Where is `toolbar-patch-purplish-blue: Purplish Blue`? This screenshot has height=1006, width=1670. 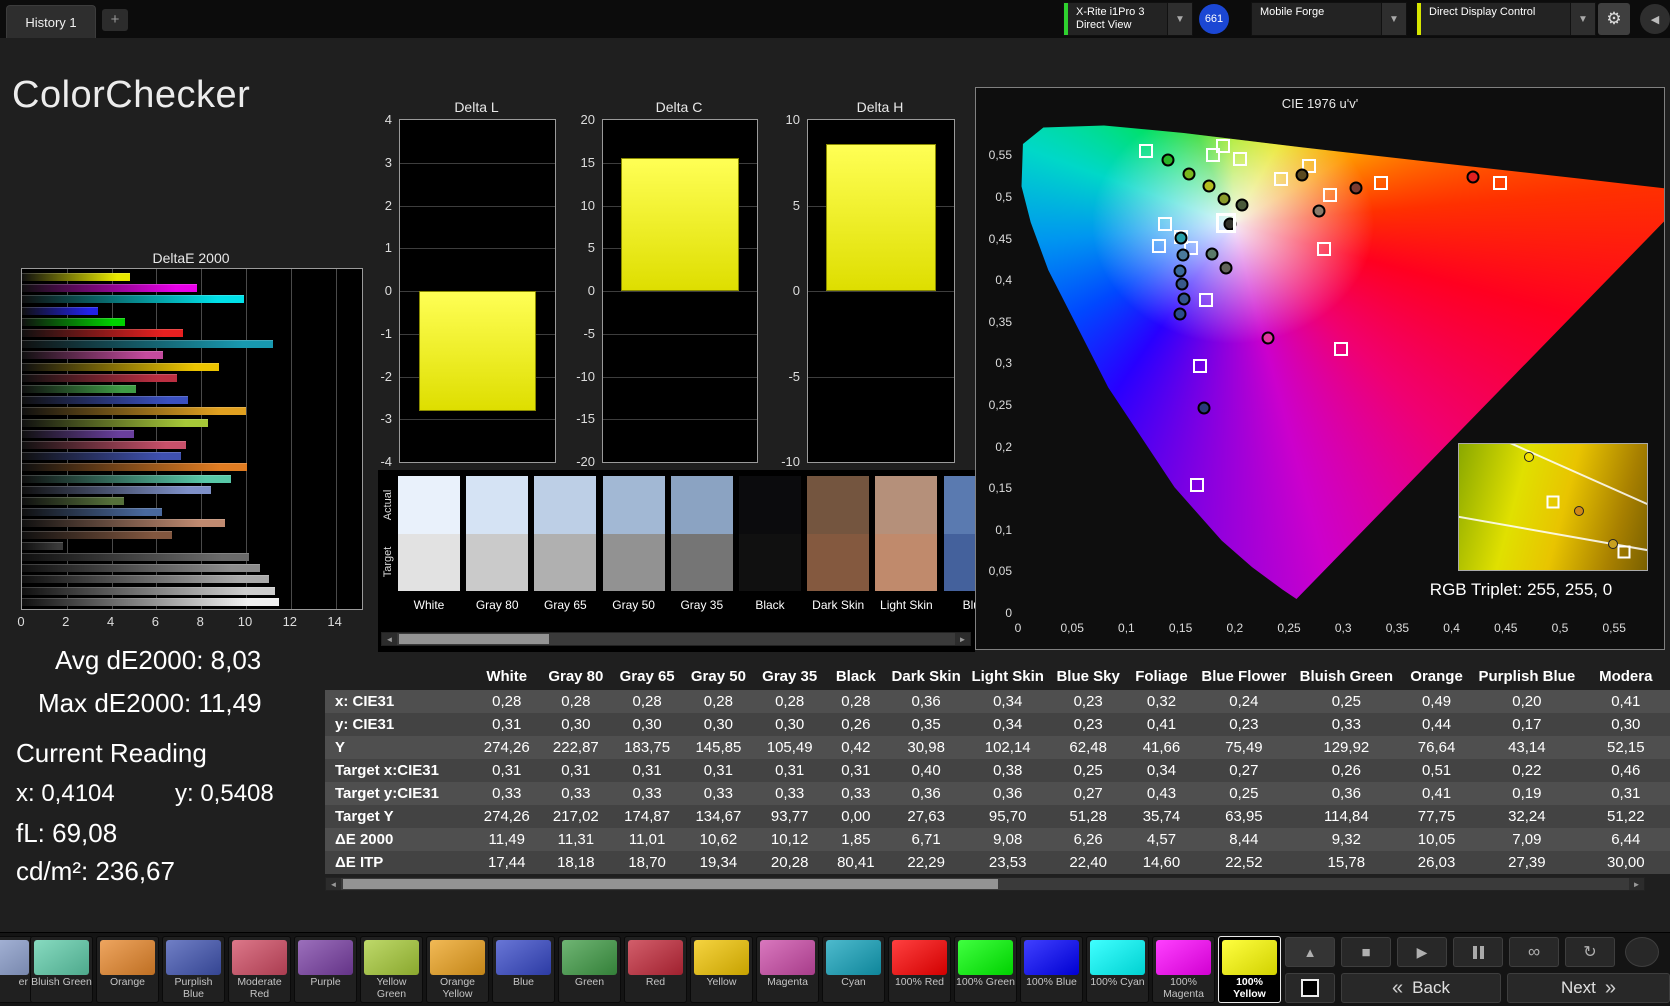
toolbar-patch-purplish-blue: Purplish Blue is located at coordinates (193, 969).